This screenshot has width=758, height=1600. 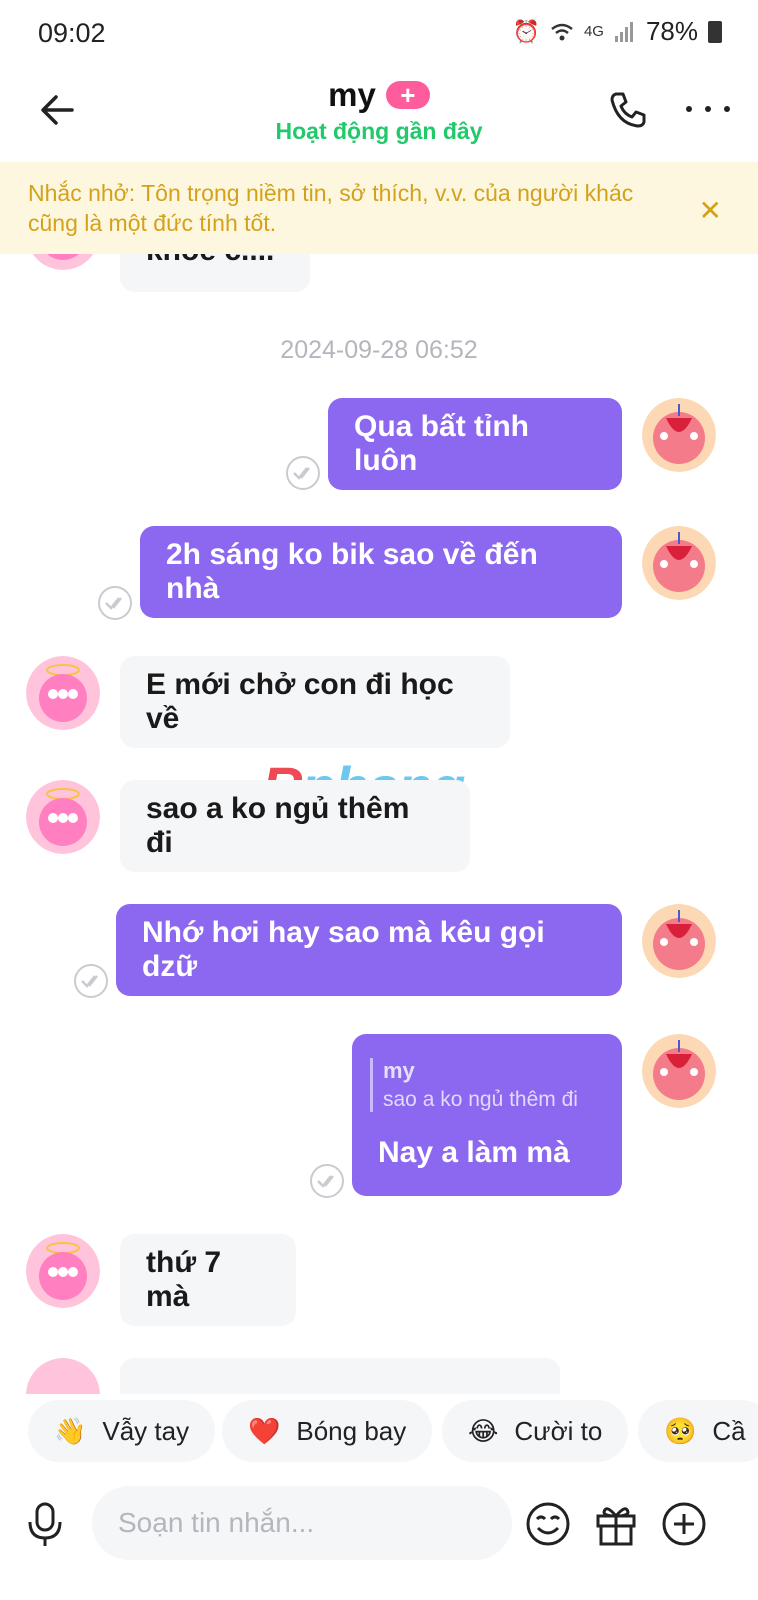 What do you see at coordinates (208, 1280) in the screenshot?
I see `message-bubble-incoming: thứ 7 mà` at bounding box center [208, 1280].